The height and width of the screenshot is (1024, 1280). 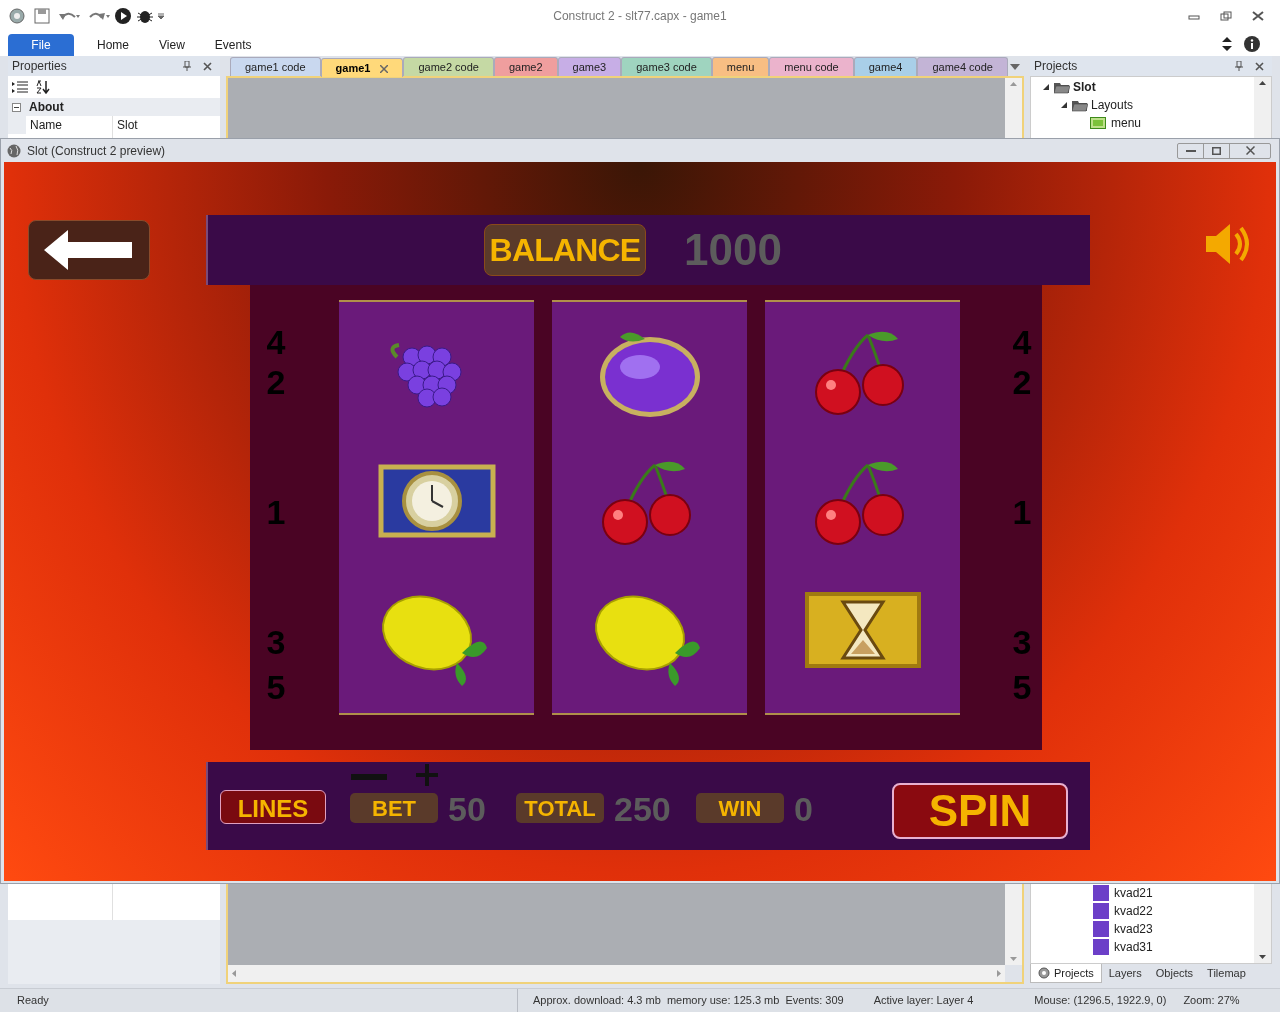 I want to click on spin-button: SPIN, so click(x=980, y=811).